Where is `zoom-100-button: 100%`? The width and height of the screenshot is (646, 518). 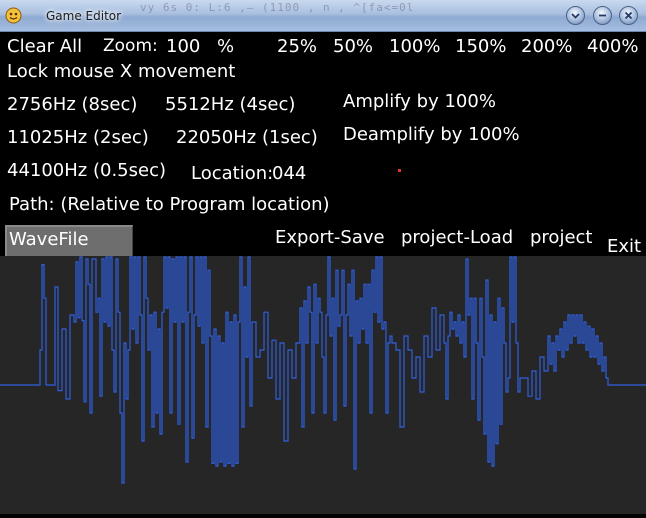 zoom-100-button: 100% is located at coordinates (414, 47).